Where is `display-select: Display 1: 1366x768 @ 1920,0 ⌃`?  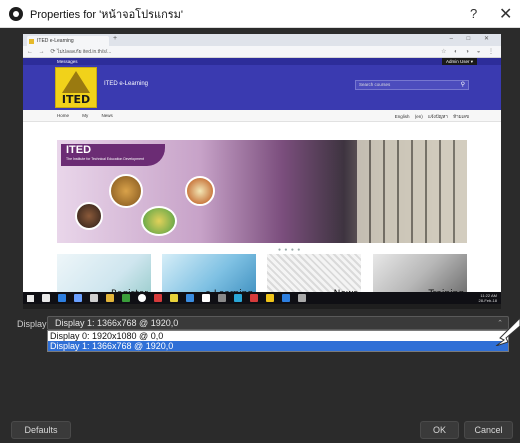 display-select: Display 1: 1366x768 @ 1920,0 ⌃ is located at coordinates (278, 323).